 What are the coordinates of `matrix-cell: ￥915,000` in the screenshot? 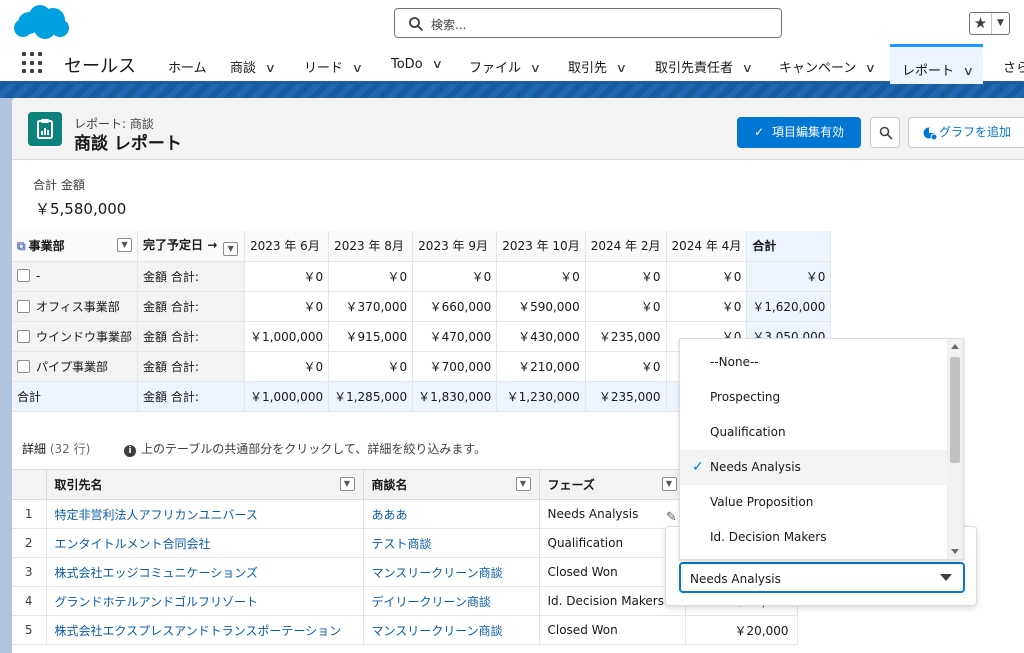 It's located at (371, 336).